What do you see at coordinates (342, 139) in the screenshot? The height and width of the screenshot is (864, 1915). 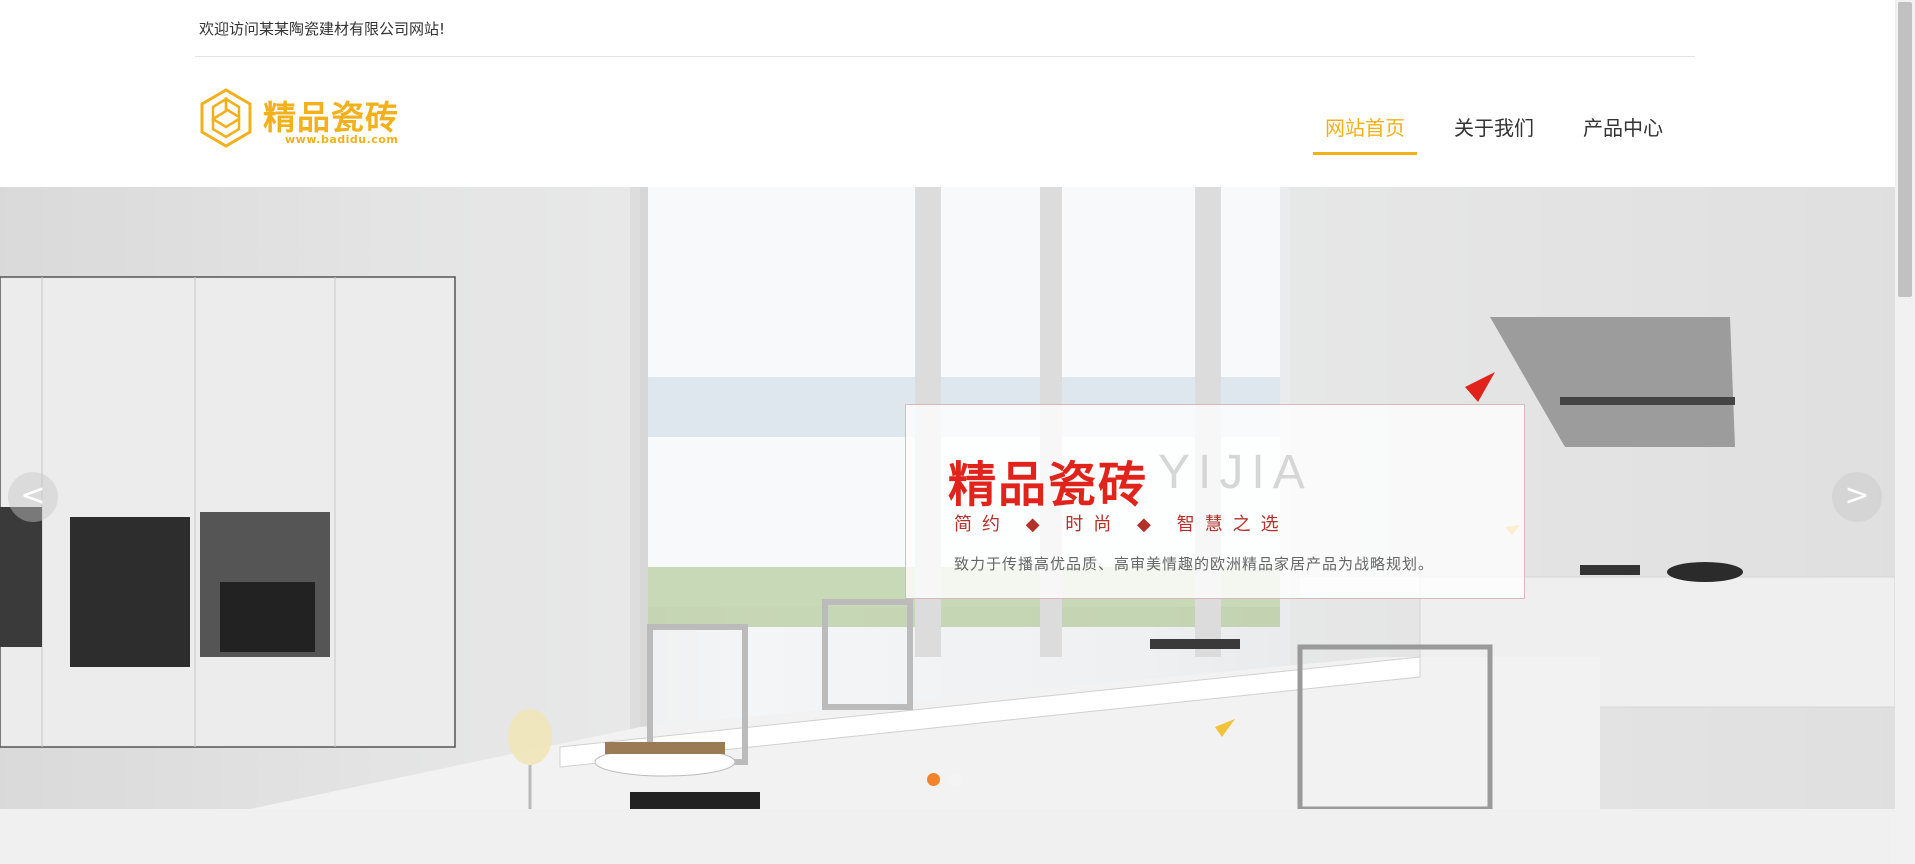 I see `logo-url: www.badidu.com` at bounding box center [342, 139].